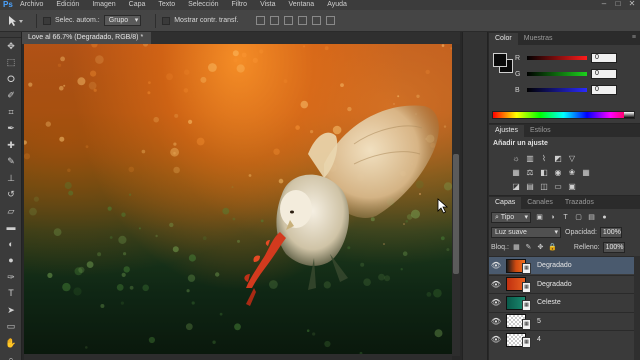  Describe the element at coordinates (557, 58) in the screenshot. I see `red-slider` at that location.